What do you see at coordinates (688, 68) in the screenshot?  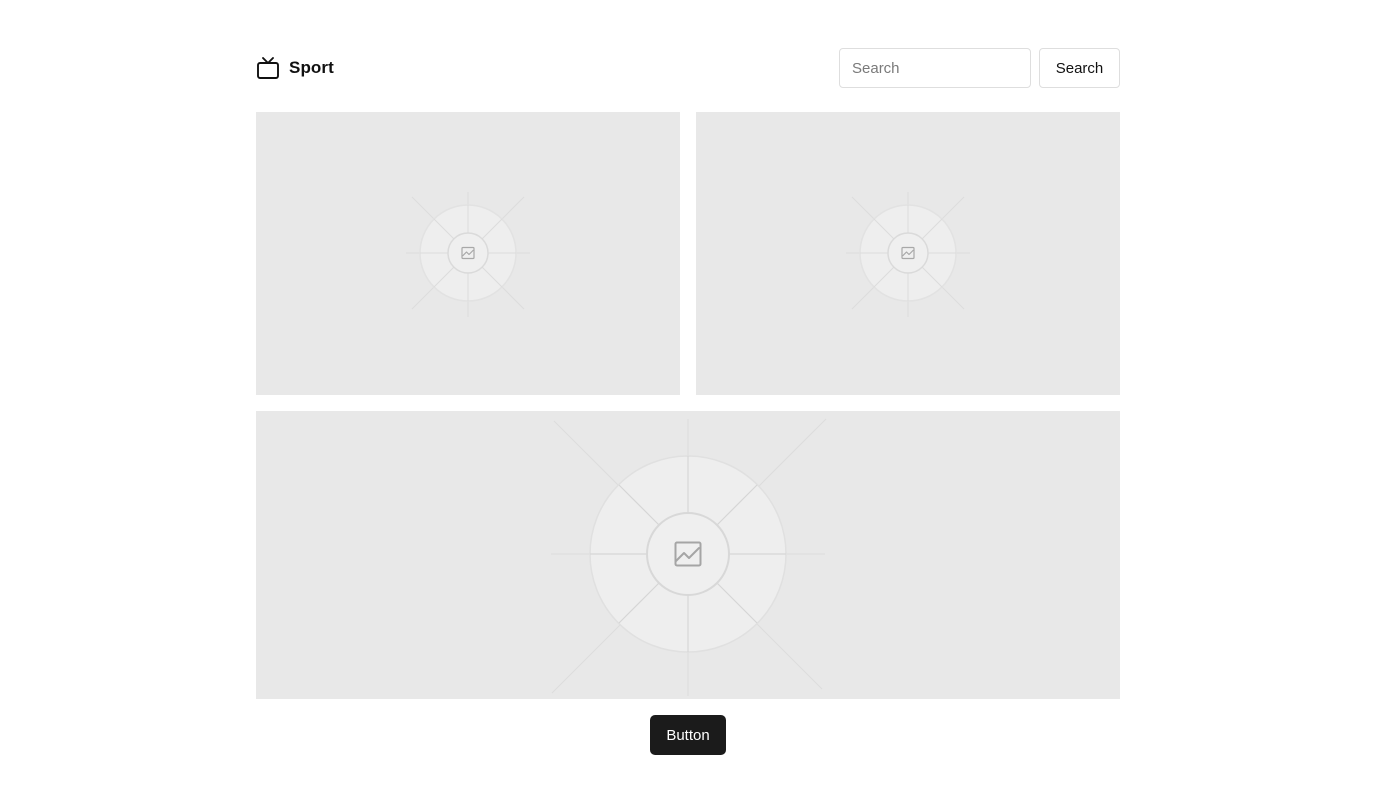 I see `header: Sport Search` at bounding box center [688, 68].